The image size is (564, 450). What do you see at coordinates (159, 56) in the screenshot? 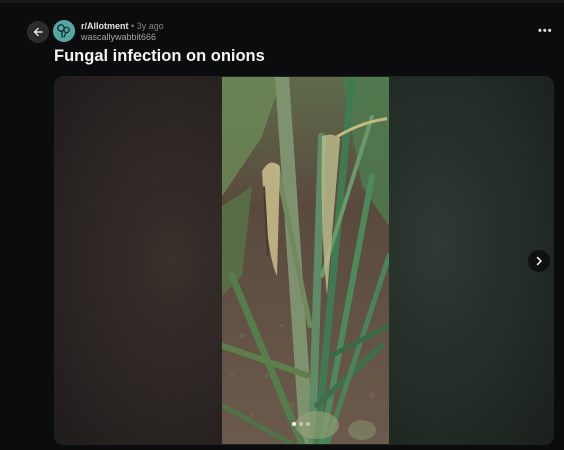
I see `post-title: Fungal infection on onions` at bounding box center [159, 56].